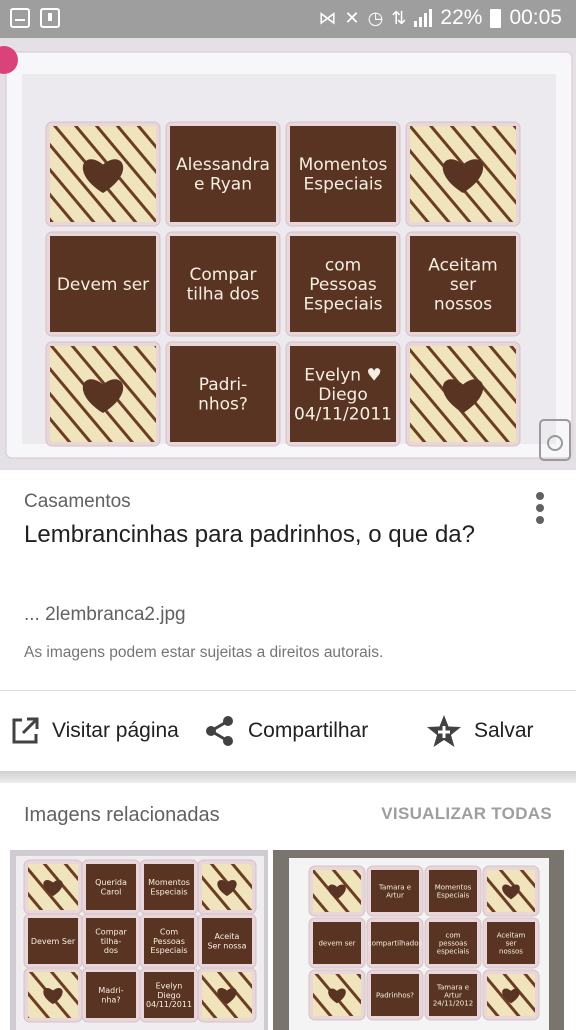  Describe the element at coordinates (288, 777) in the screenshot. I see `section-separator` at that location.